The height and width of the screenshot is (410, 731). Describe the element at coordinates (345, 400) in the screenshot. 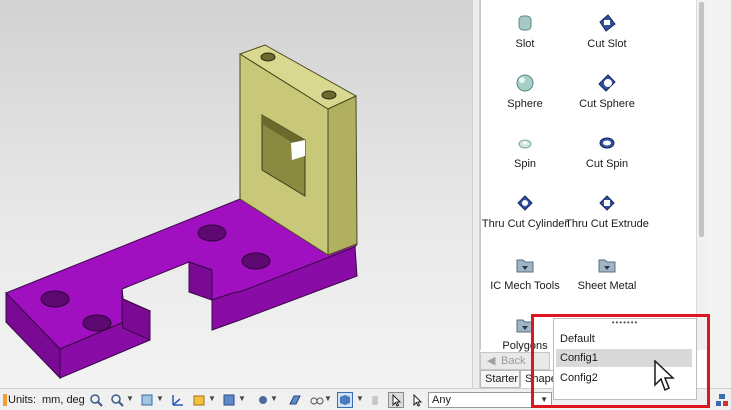

I see `cube-icon` at that location.